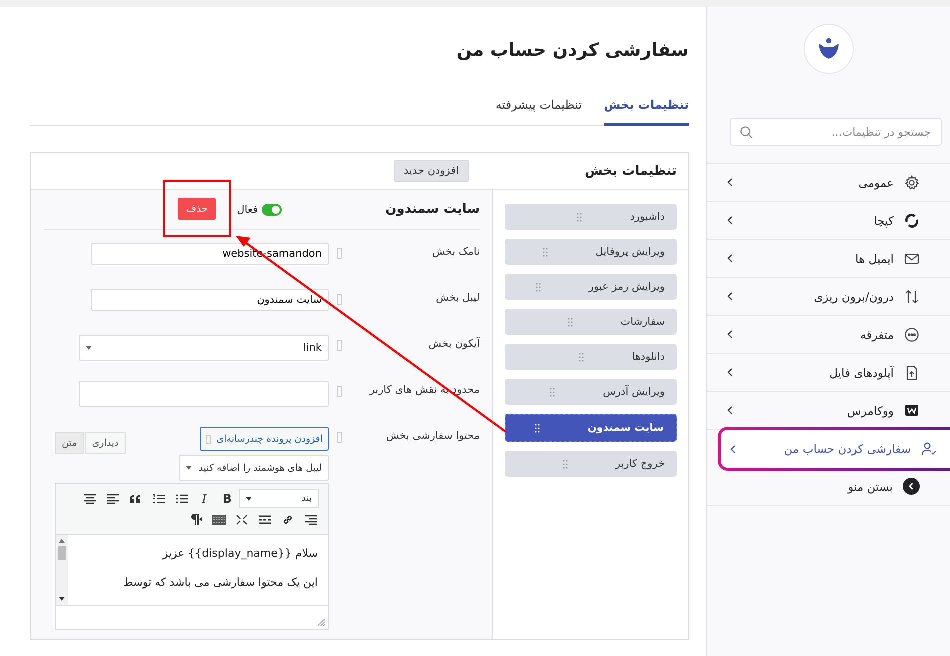 The image size is (950, 656). I want to click on refresh-icon, so click(912, 220).